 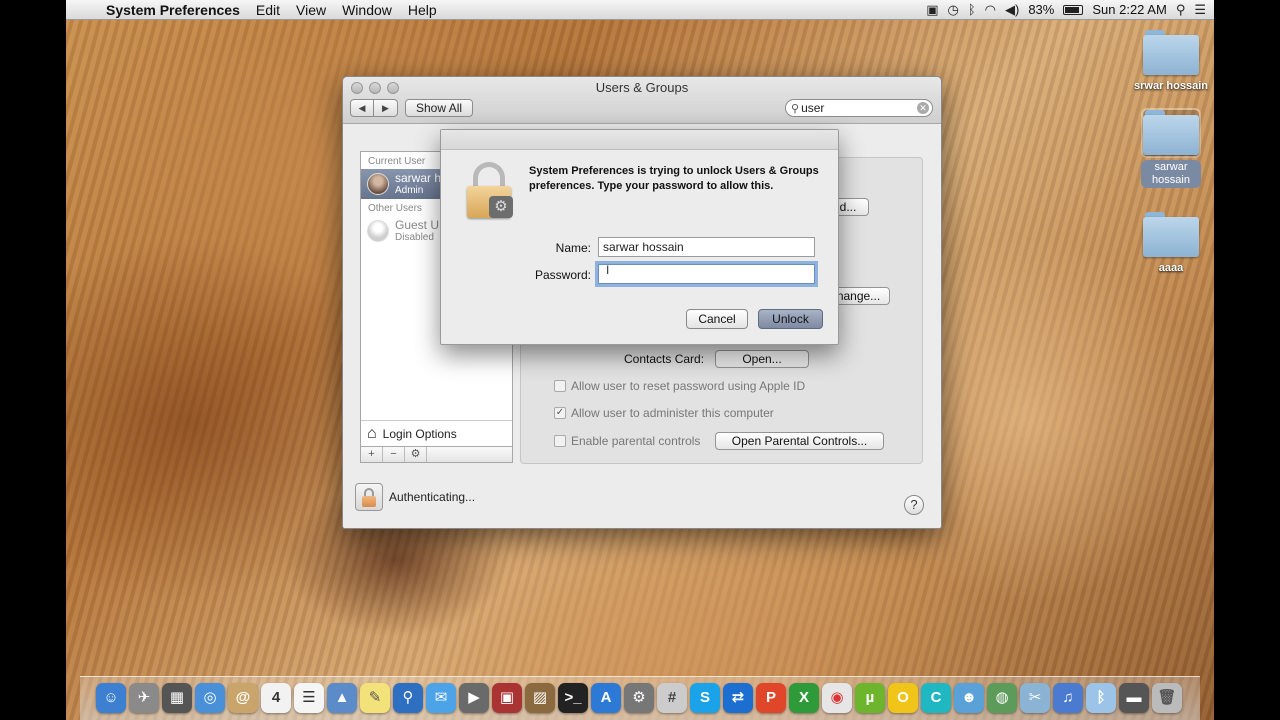 What do you see at coordinates (490, 190) in the screenshot?
I see `lock-icon: ⚙` at bounding box center [490, 190].